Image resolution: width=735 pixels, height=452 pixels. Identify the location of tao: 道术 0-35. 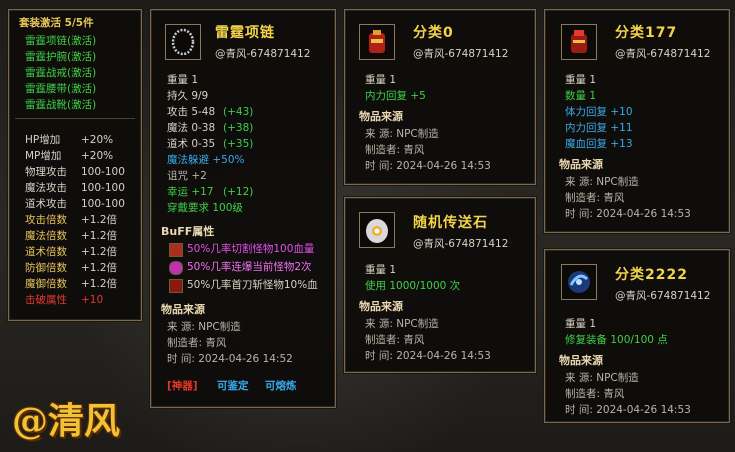
(191, 144).